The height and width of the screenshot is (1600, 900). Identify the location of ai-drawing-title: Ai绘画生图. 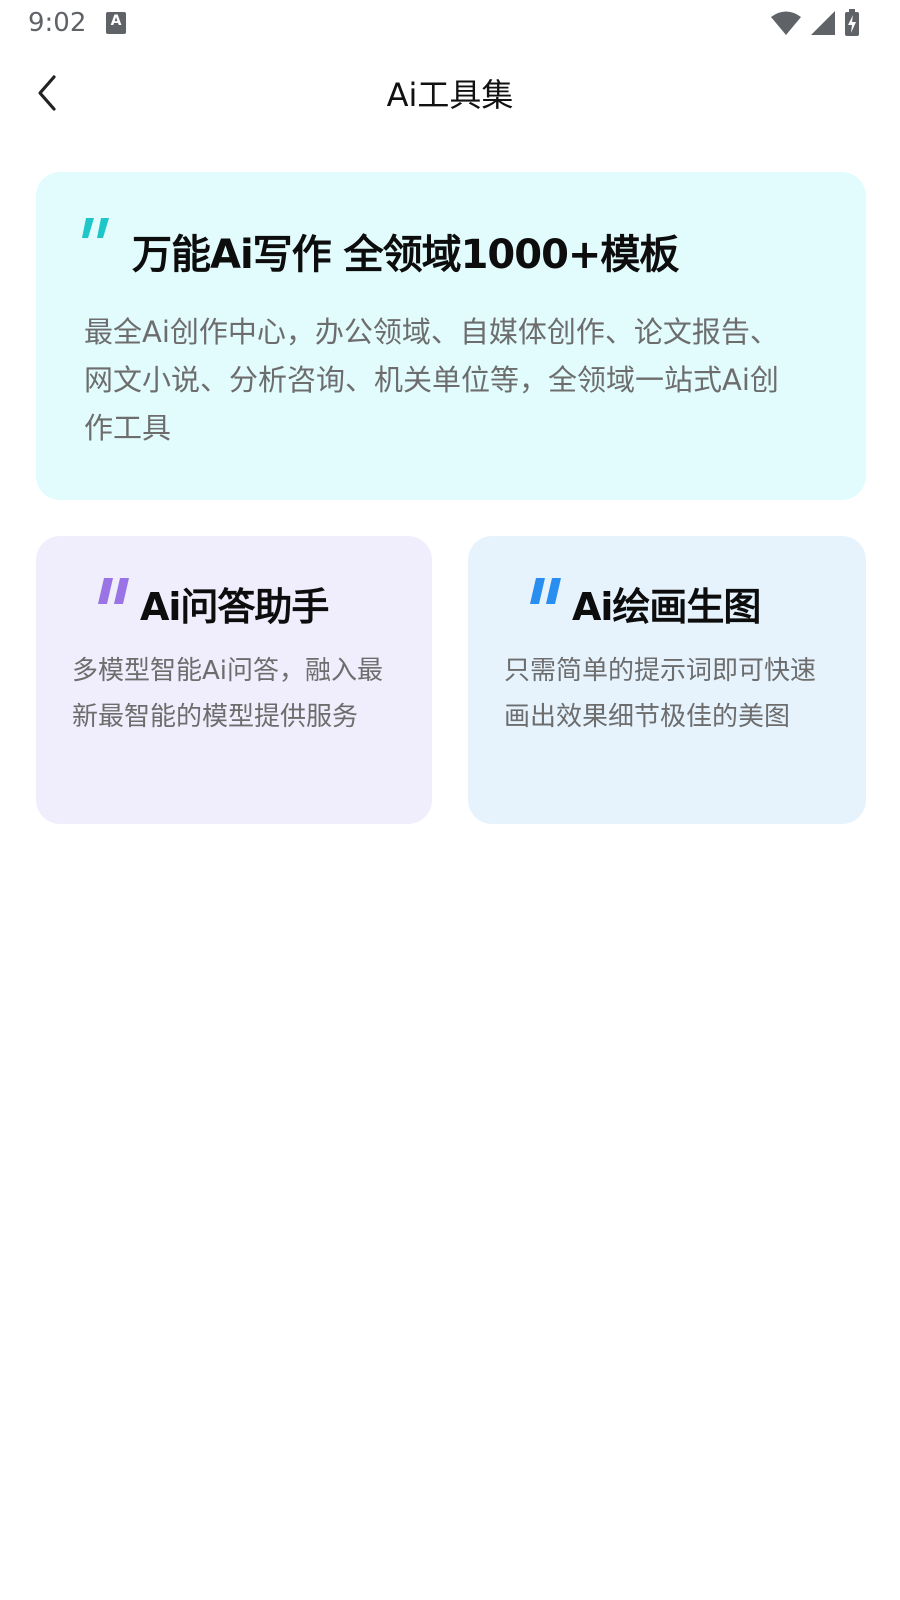
(666, 607).